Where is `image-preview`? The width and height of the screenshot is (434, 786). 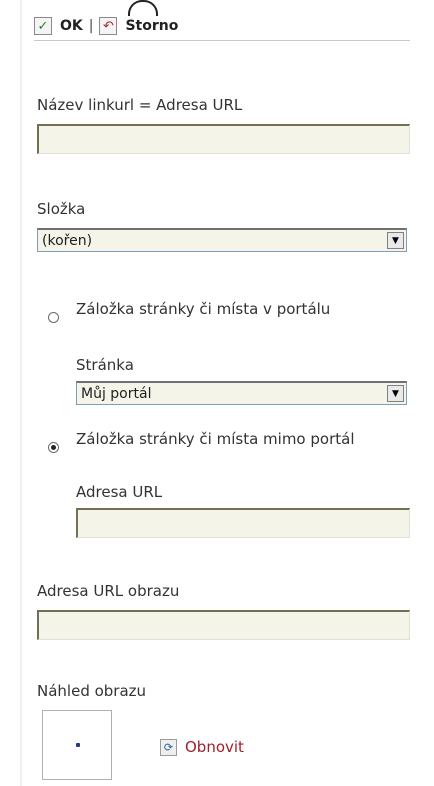
image-preview is located at coordinates (77, 745).